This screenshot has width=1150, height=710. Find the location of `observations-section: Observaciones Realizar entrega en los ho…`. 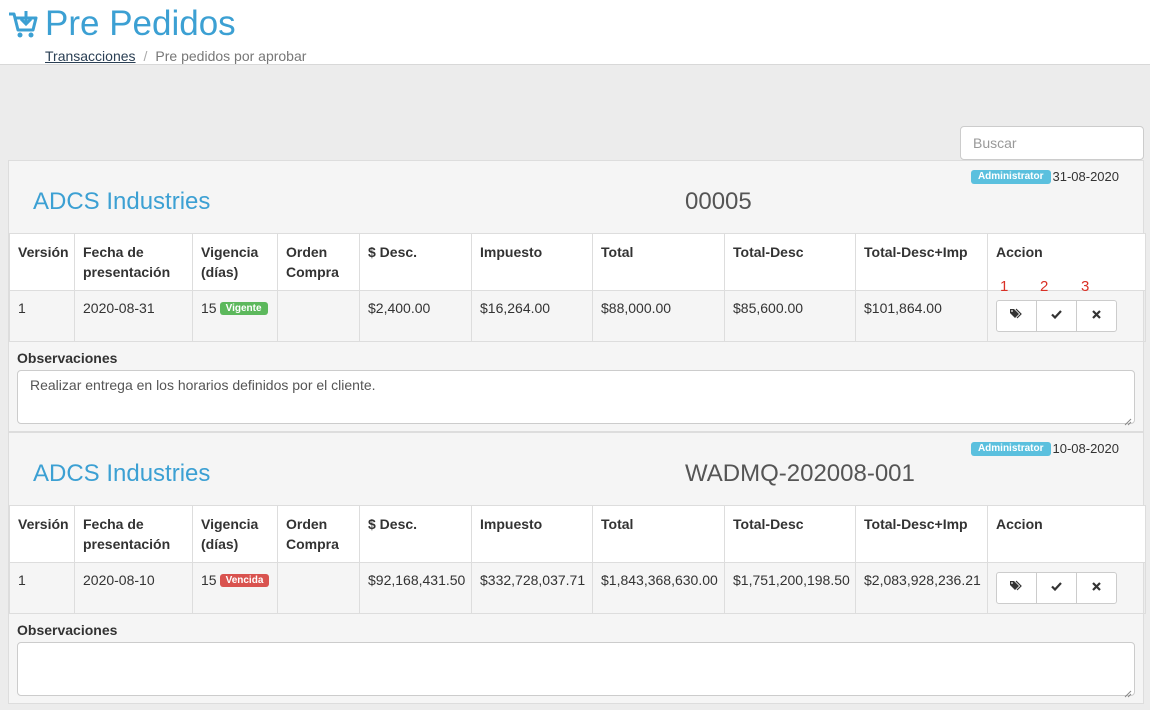

observations-section: Observaciones Realizar entrega en los ho… is located at coordinates (576, 387).